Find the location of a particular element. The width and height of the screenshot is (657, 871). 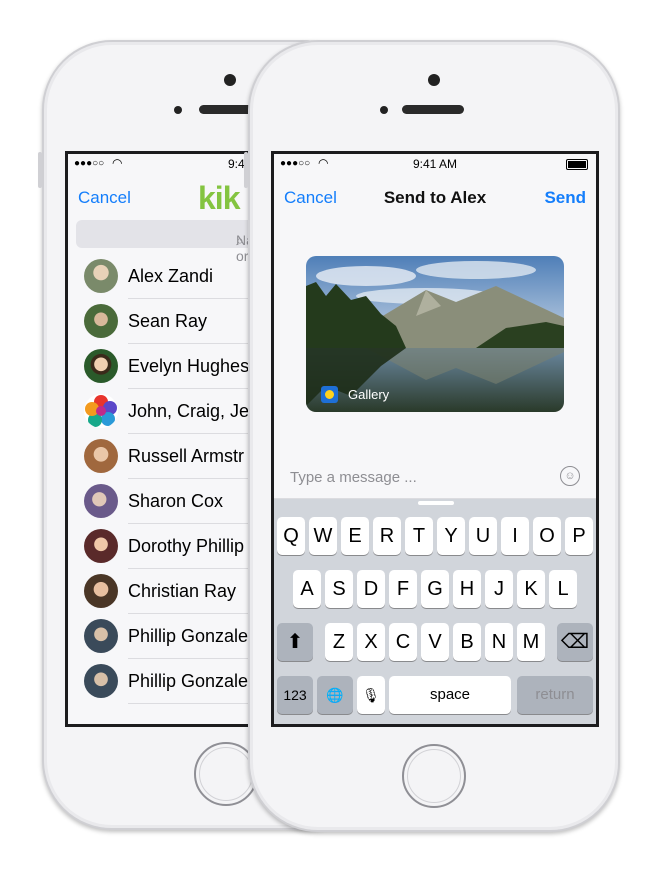

numbers-key: 123 is located at coordinates (295, 695).